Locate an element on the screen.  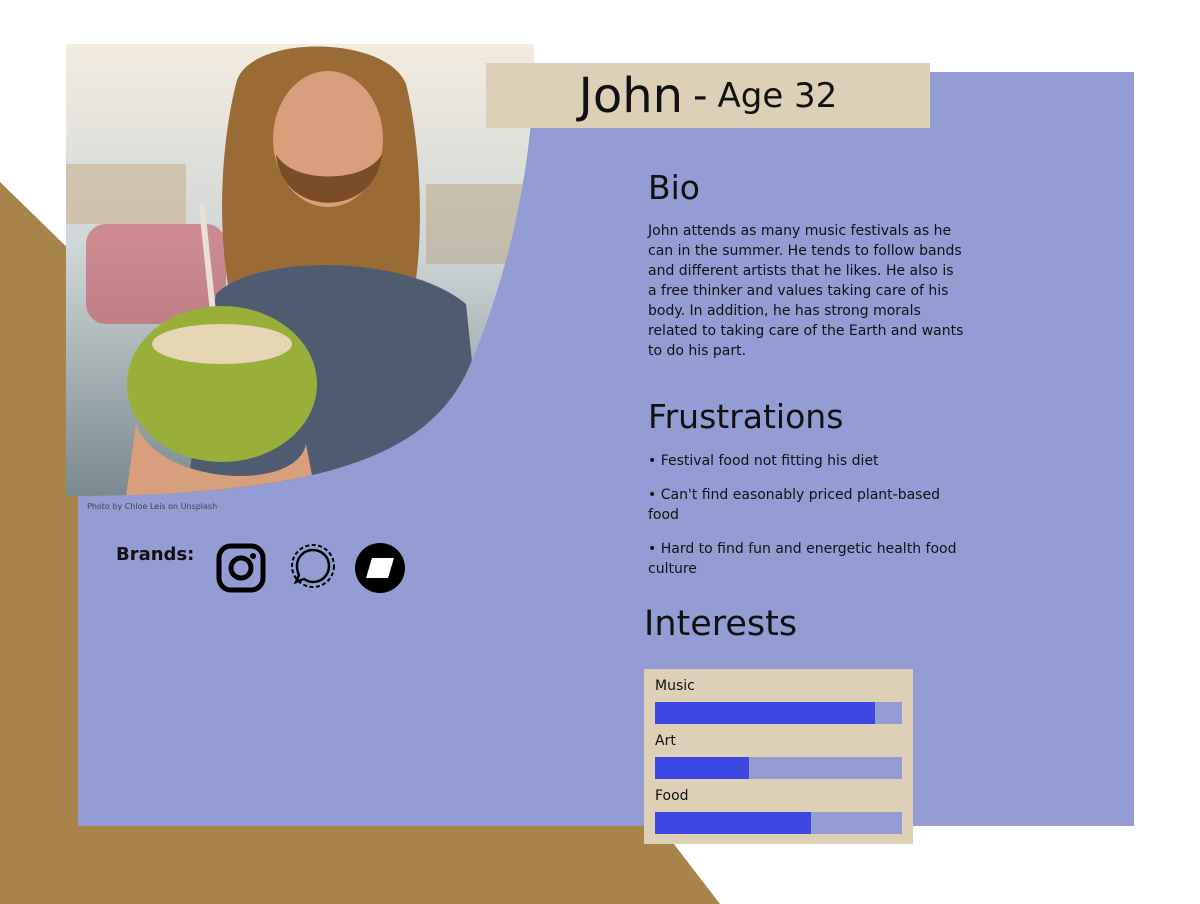
interests-card: Music Art Food is located at coordinates (778, 756).